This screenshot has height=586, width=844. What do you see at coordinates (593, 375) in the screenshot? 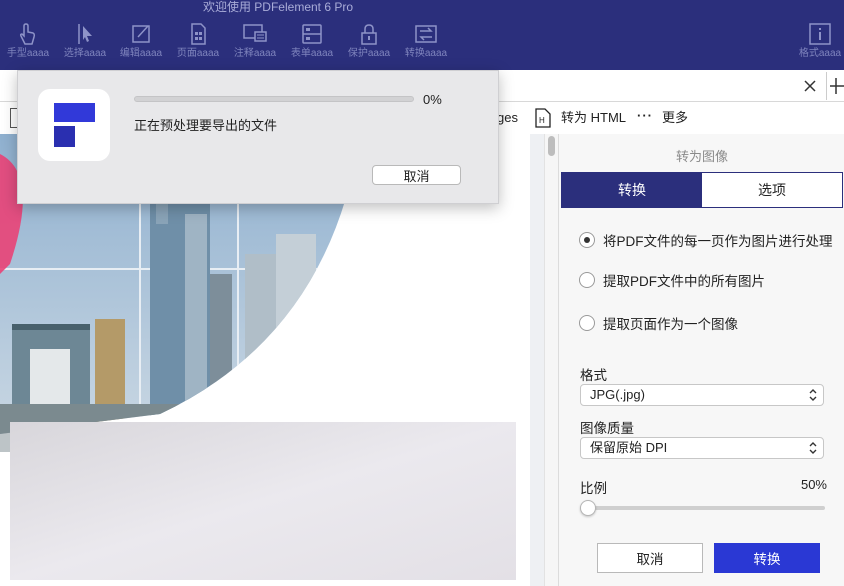
I see `format-label: 格式` at bounding box center [593, 375].